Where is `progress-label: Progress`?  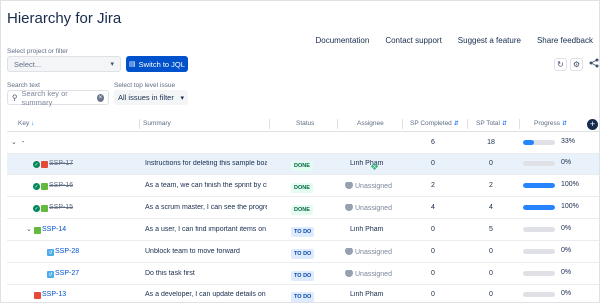
progress-label: Progress is located at coordinates (547, 123).